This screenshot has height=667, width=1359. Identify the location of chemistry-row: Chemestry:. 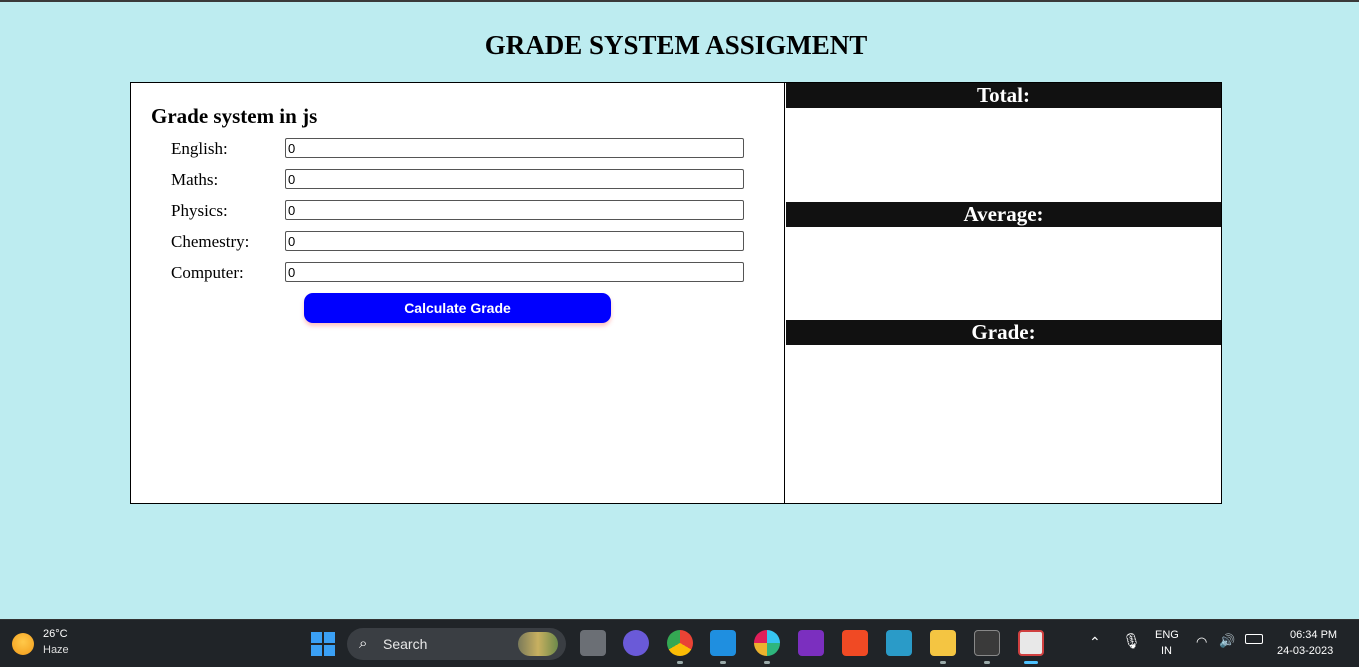
(461, 241).